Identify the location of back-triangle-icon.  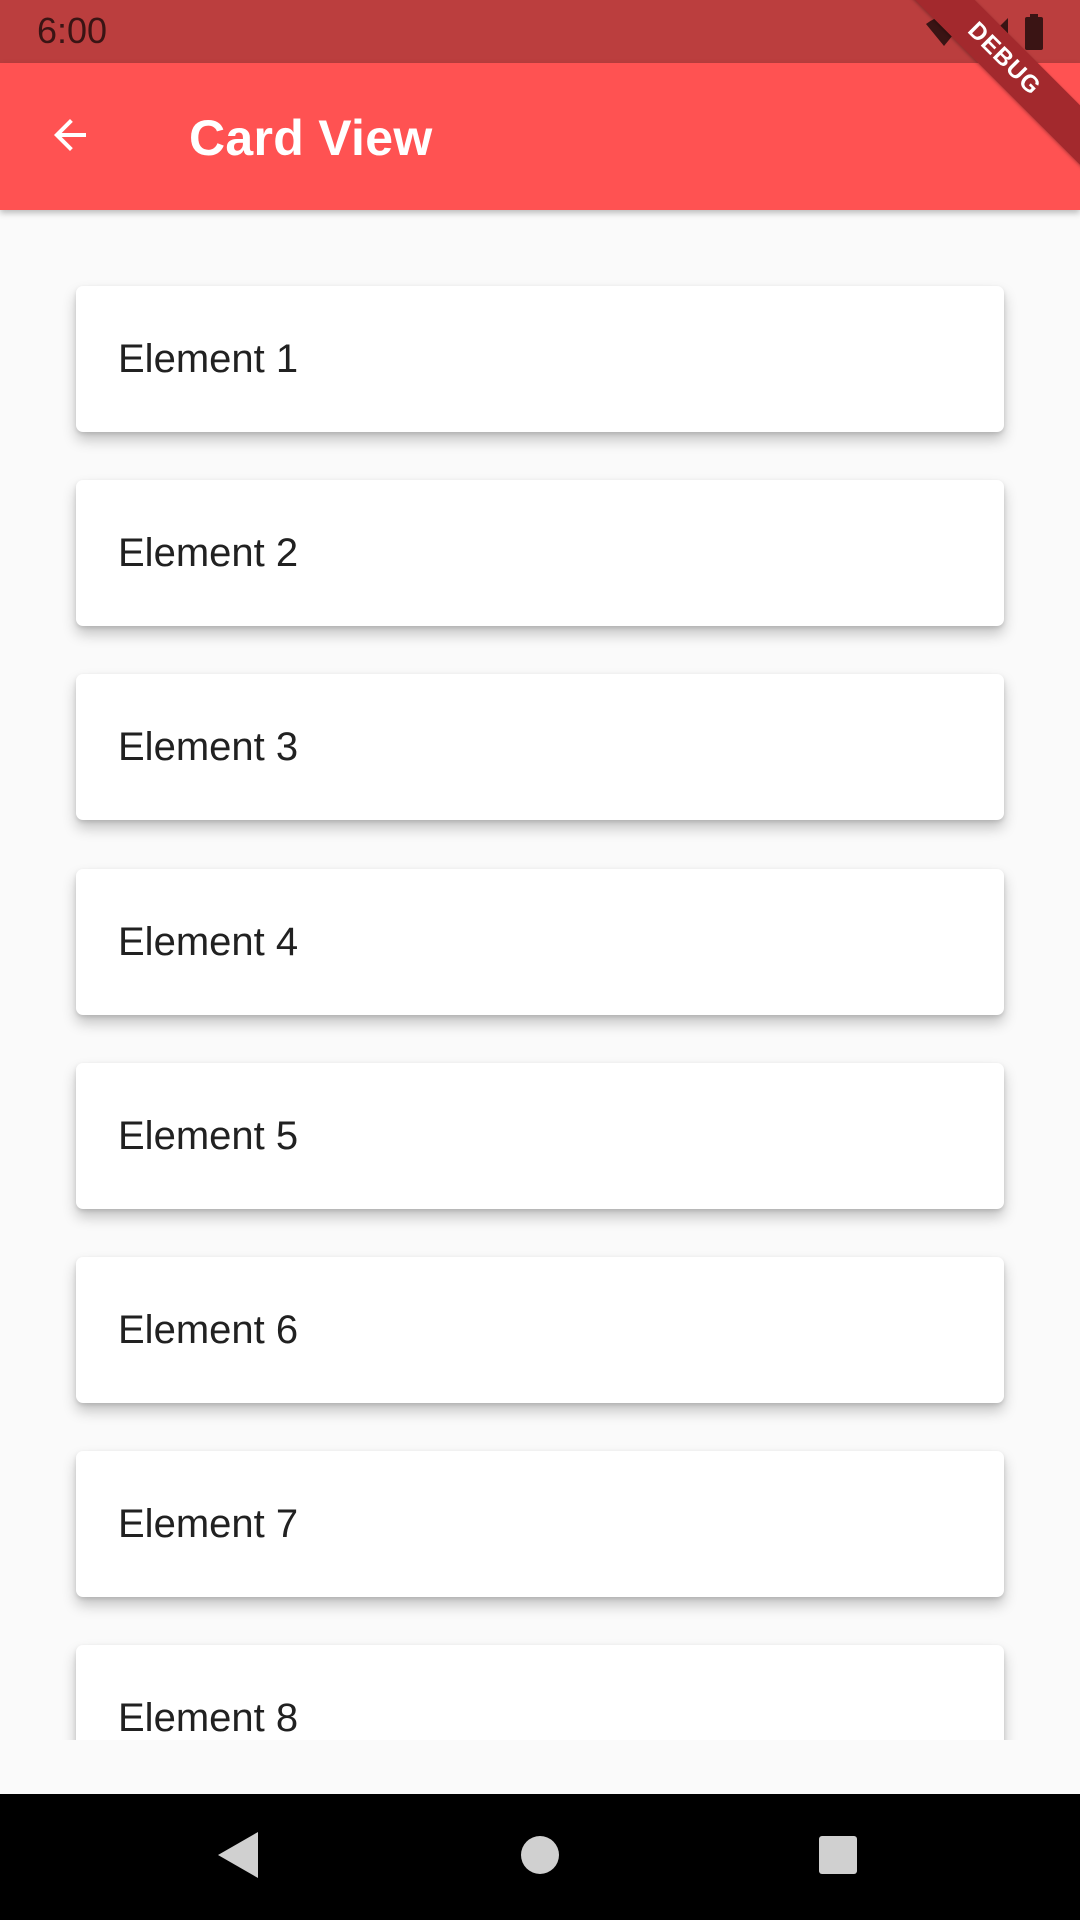
(238, 1857).